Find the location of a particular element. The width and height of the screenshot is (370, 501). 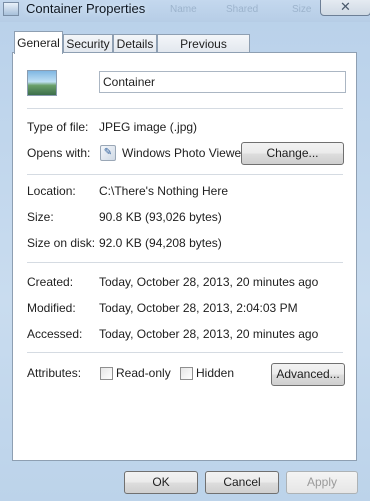

tab-previous-versions: Previous Versions is located at coordinates (203, 51).